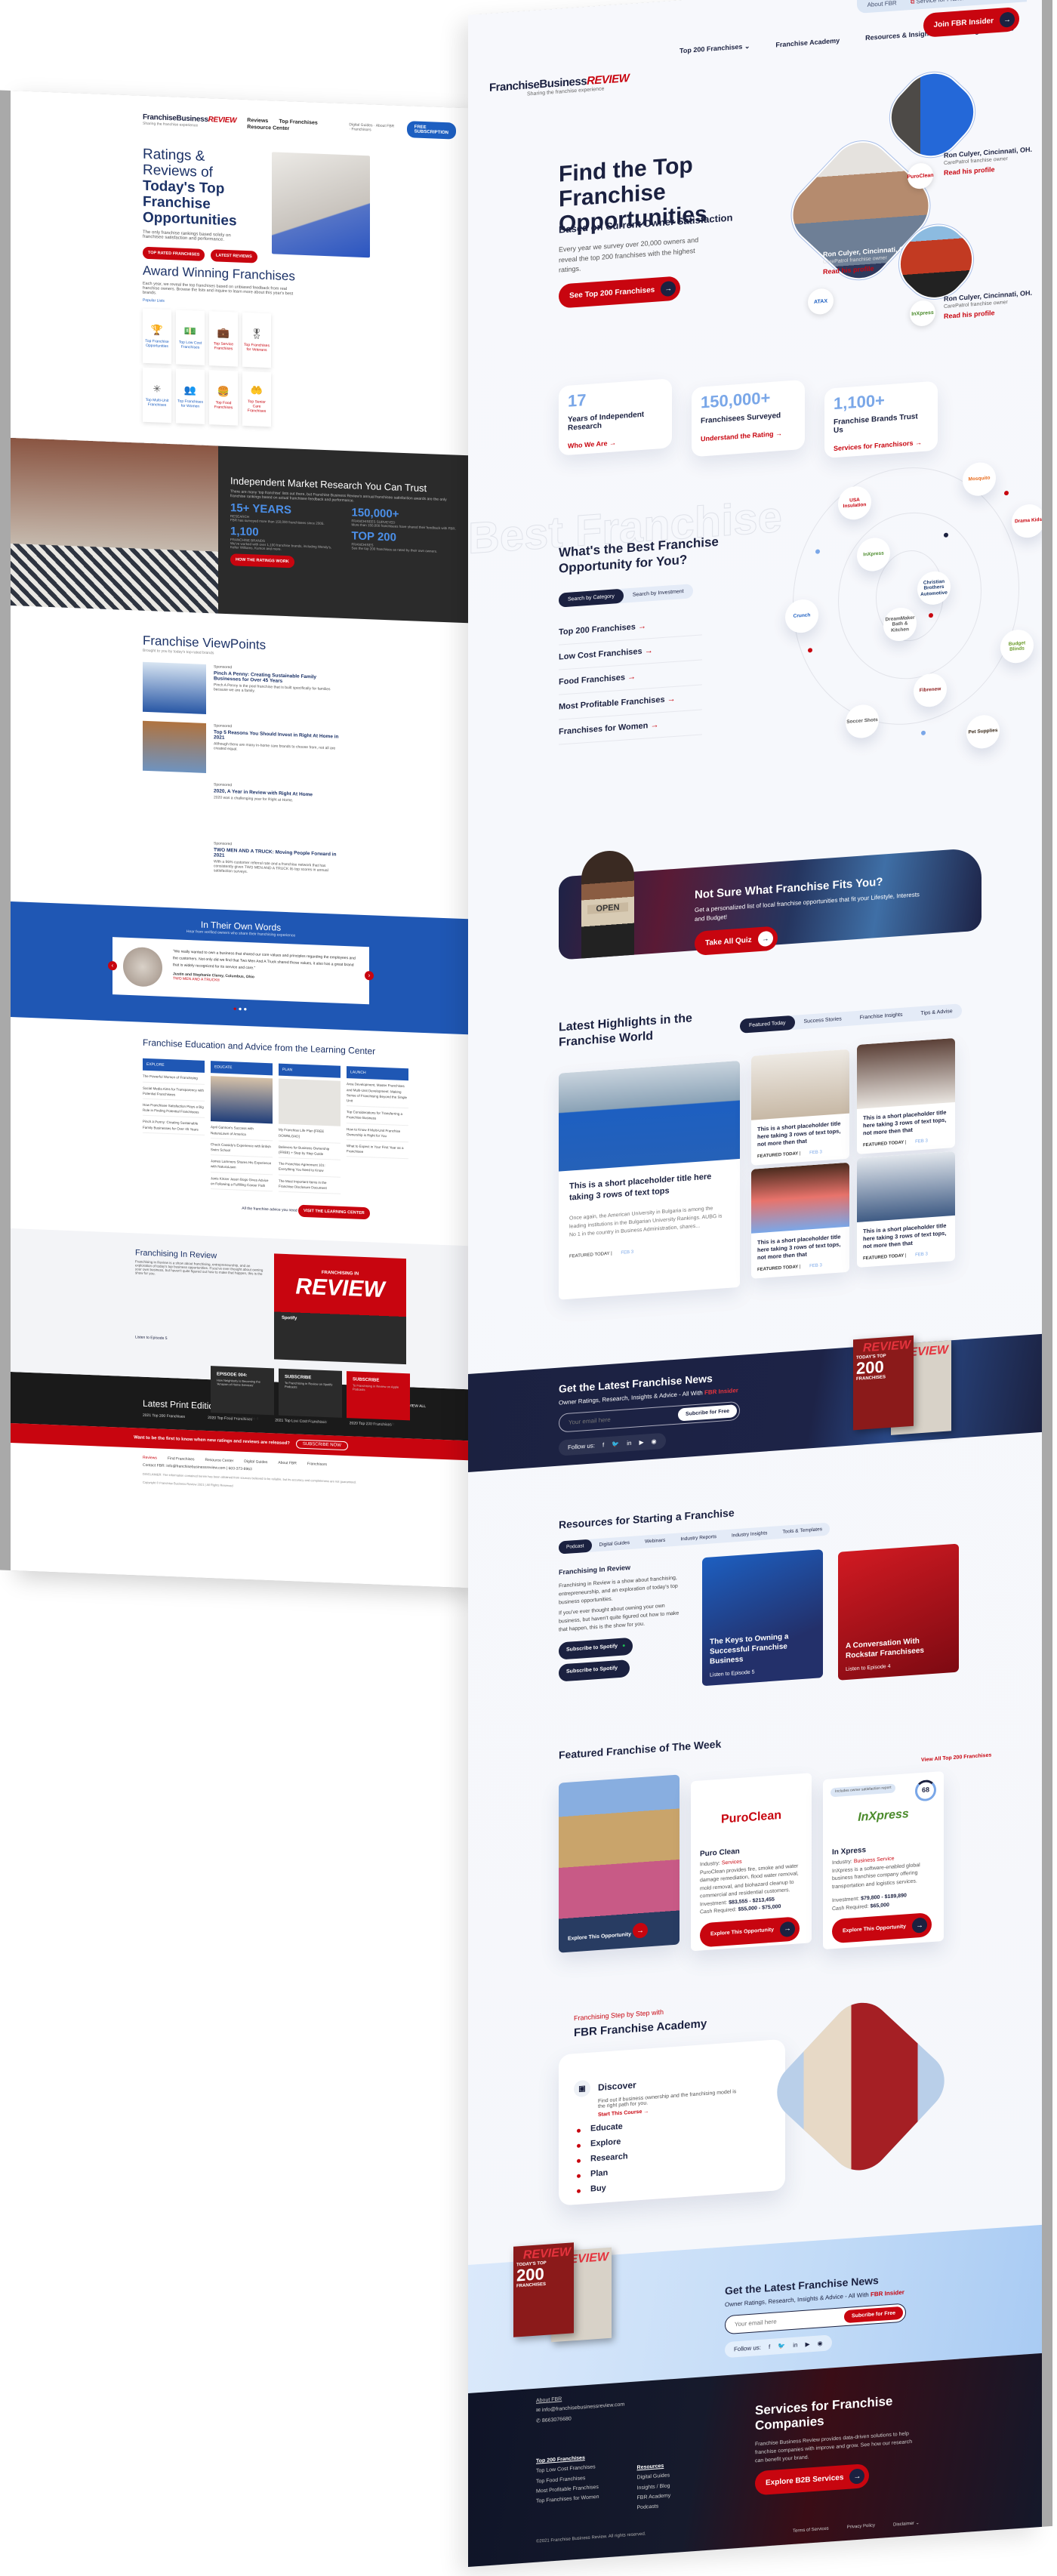 The width and height of the screenshot is (1057, 2576). What do you see at coordinates (650, 2467) in the screenshot?
I see `footer-col2-title: Resources` at bounding box center [650, 2467].